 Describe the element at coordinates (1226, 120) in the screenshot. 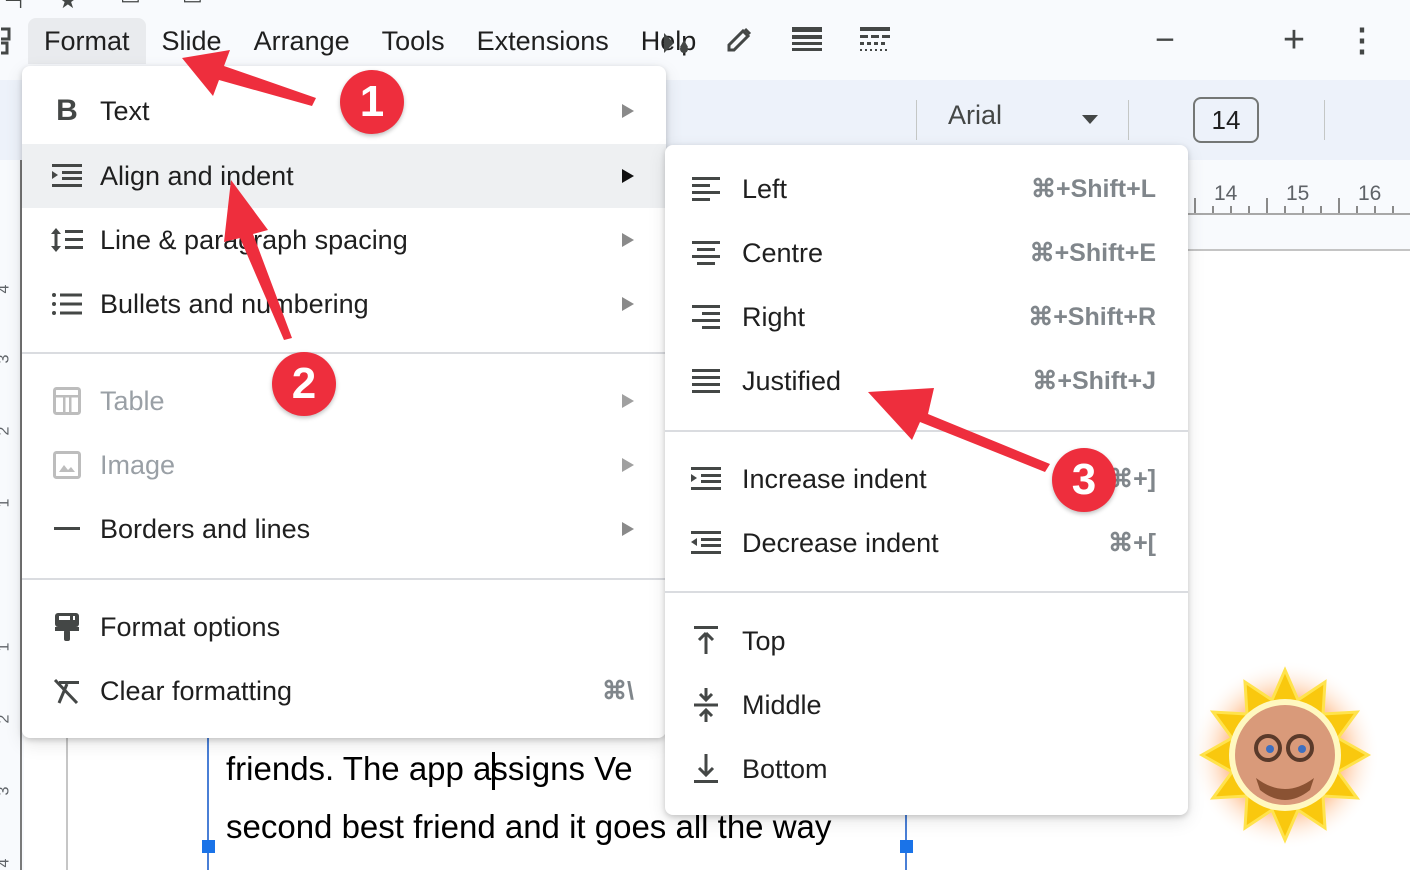

I see `font-size-input: 14` at that location.